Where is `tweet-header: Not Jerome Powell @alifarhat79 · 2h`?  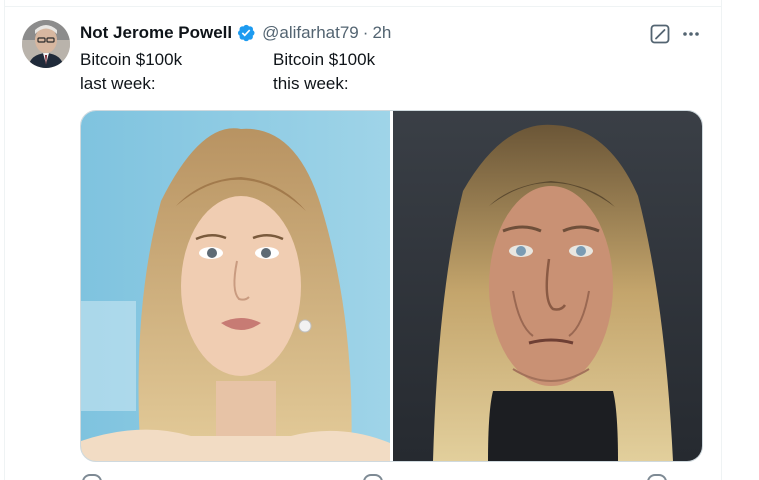 tweet-header: Not Jerome Powell @alifarhat79 · 2h is located at coordinates (235, 33).